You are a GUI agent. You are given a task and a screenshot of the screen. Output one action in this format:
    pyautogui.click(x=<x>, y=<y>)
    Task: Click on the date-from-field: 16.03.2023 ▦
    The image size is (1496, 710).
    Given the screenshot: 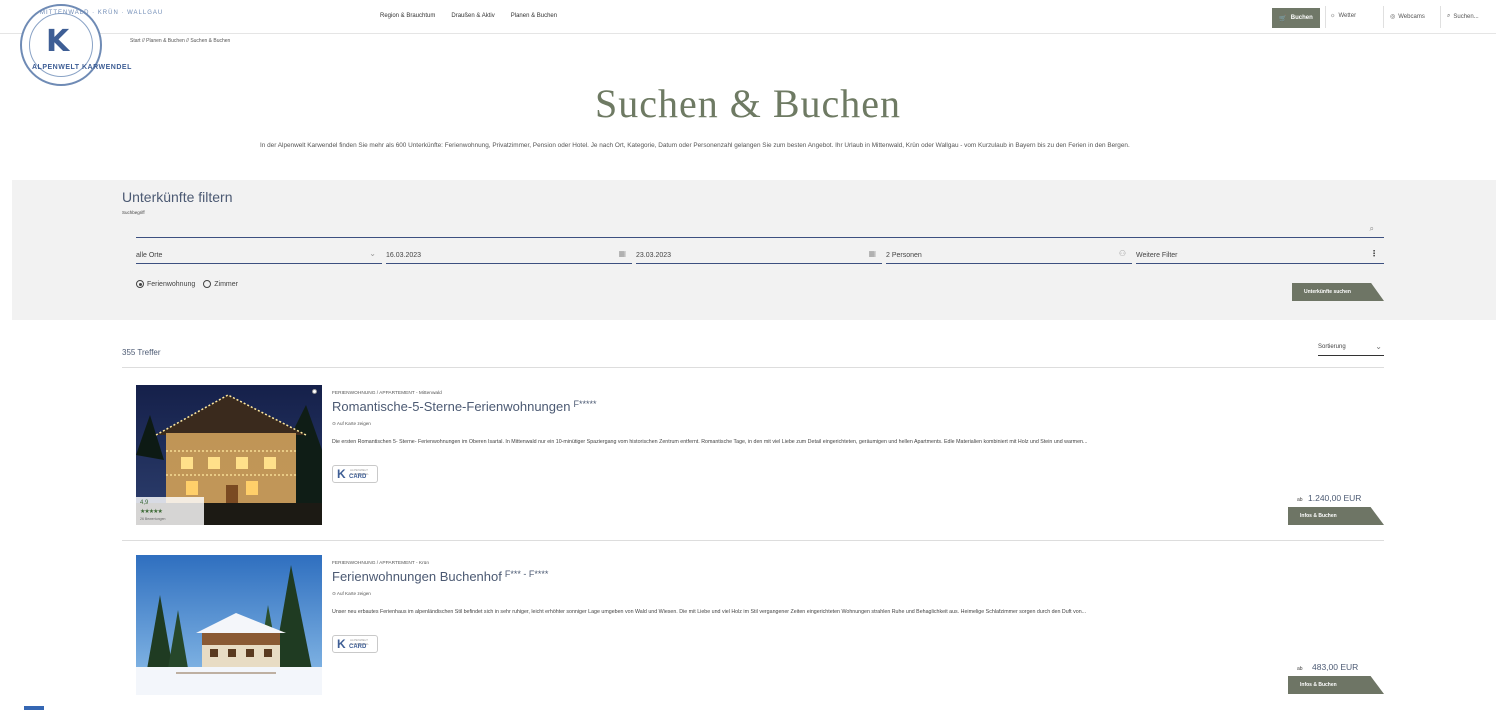 What is the action you would take?
    pyautogui.click(x=509, y=255)
    